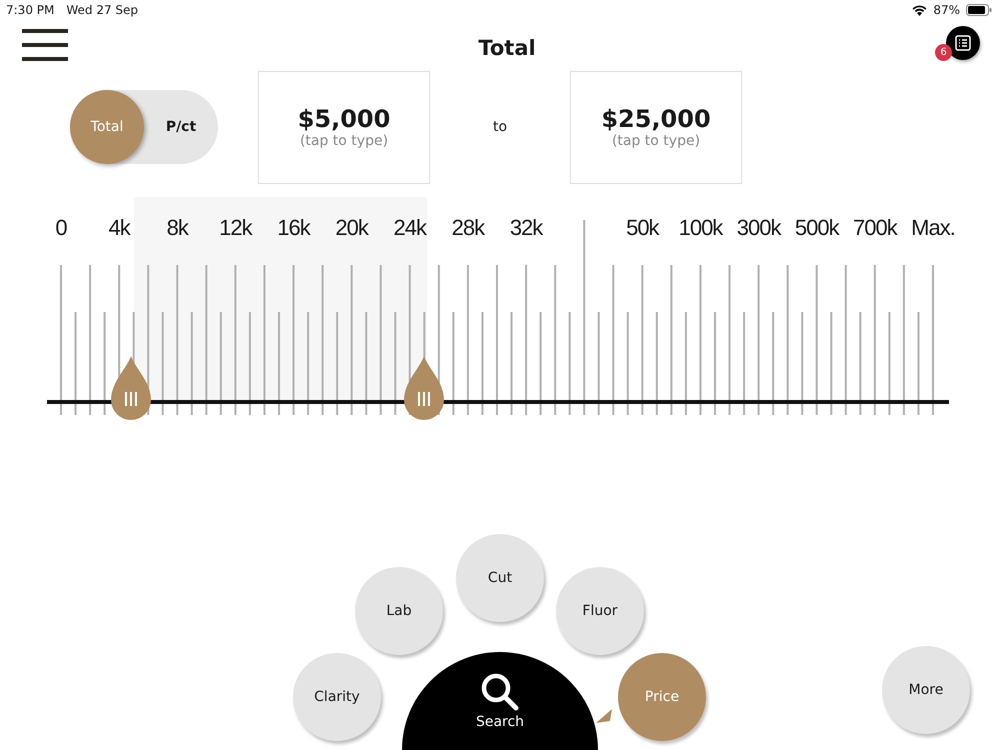 The height and width of the screenshot is (750, 1000). What do you see at coordinates (943, 52) in the screenshot?
I see `count-badge: 6` at bounding box center [943, 52].